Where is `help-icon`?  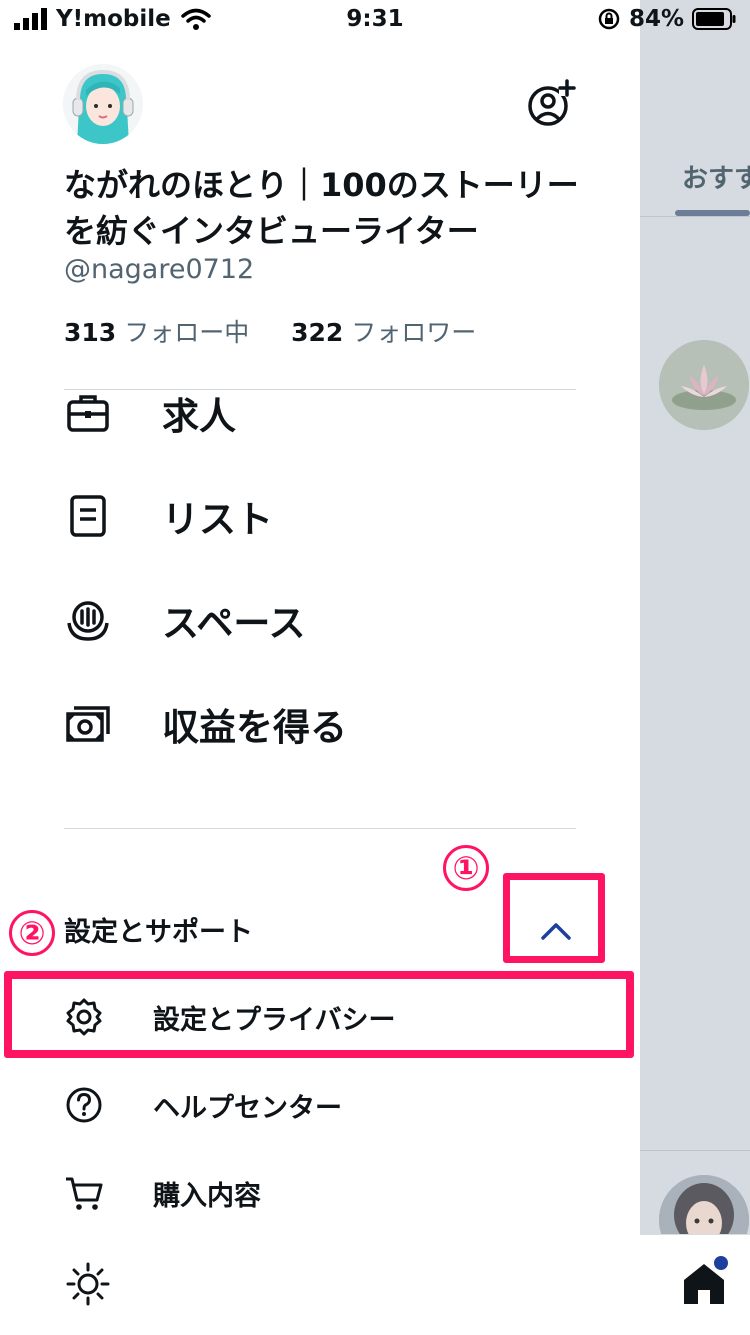 help-icon is located at coordinates (84, 1105).